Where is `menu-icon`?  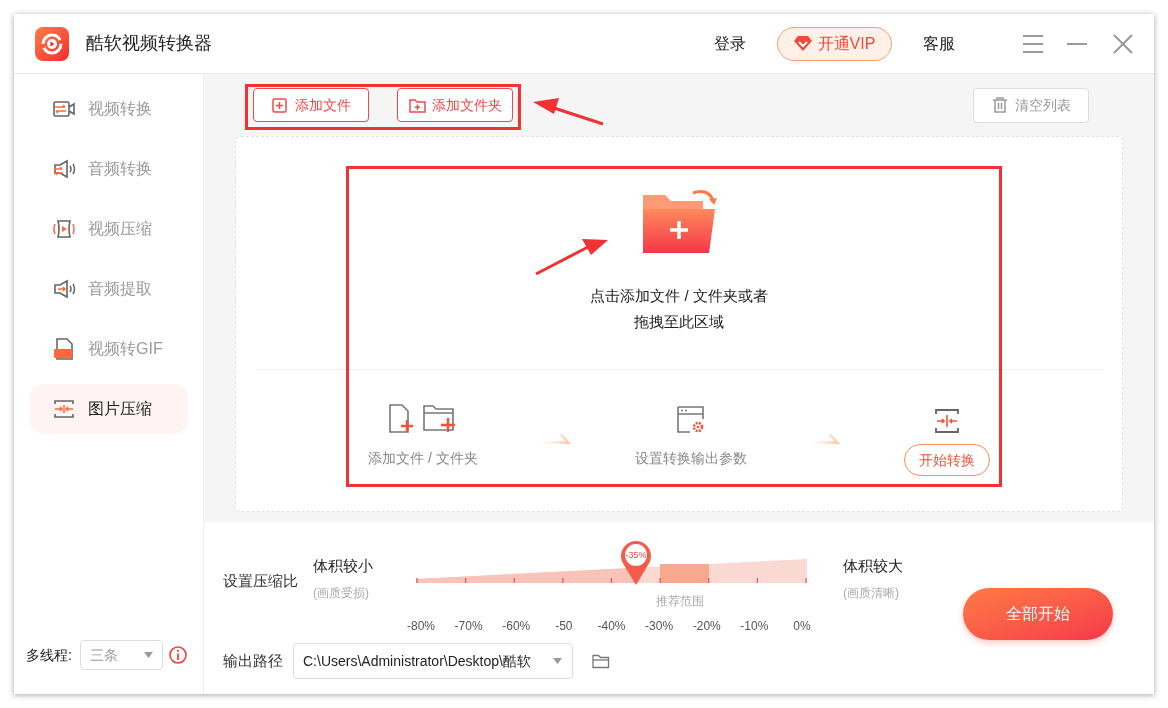
menu-icon is located at coordinates (1033, 43).